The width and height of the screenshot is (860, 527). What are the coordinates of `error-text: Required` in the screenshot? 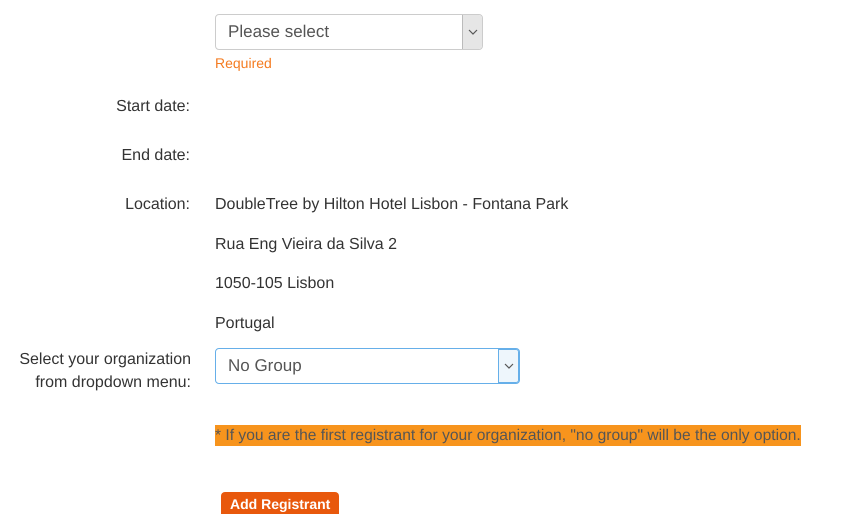 It's located at (244, 63).